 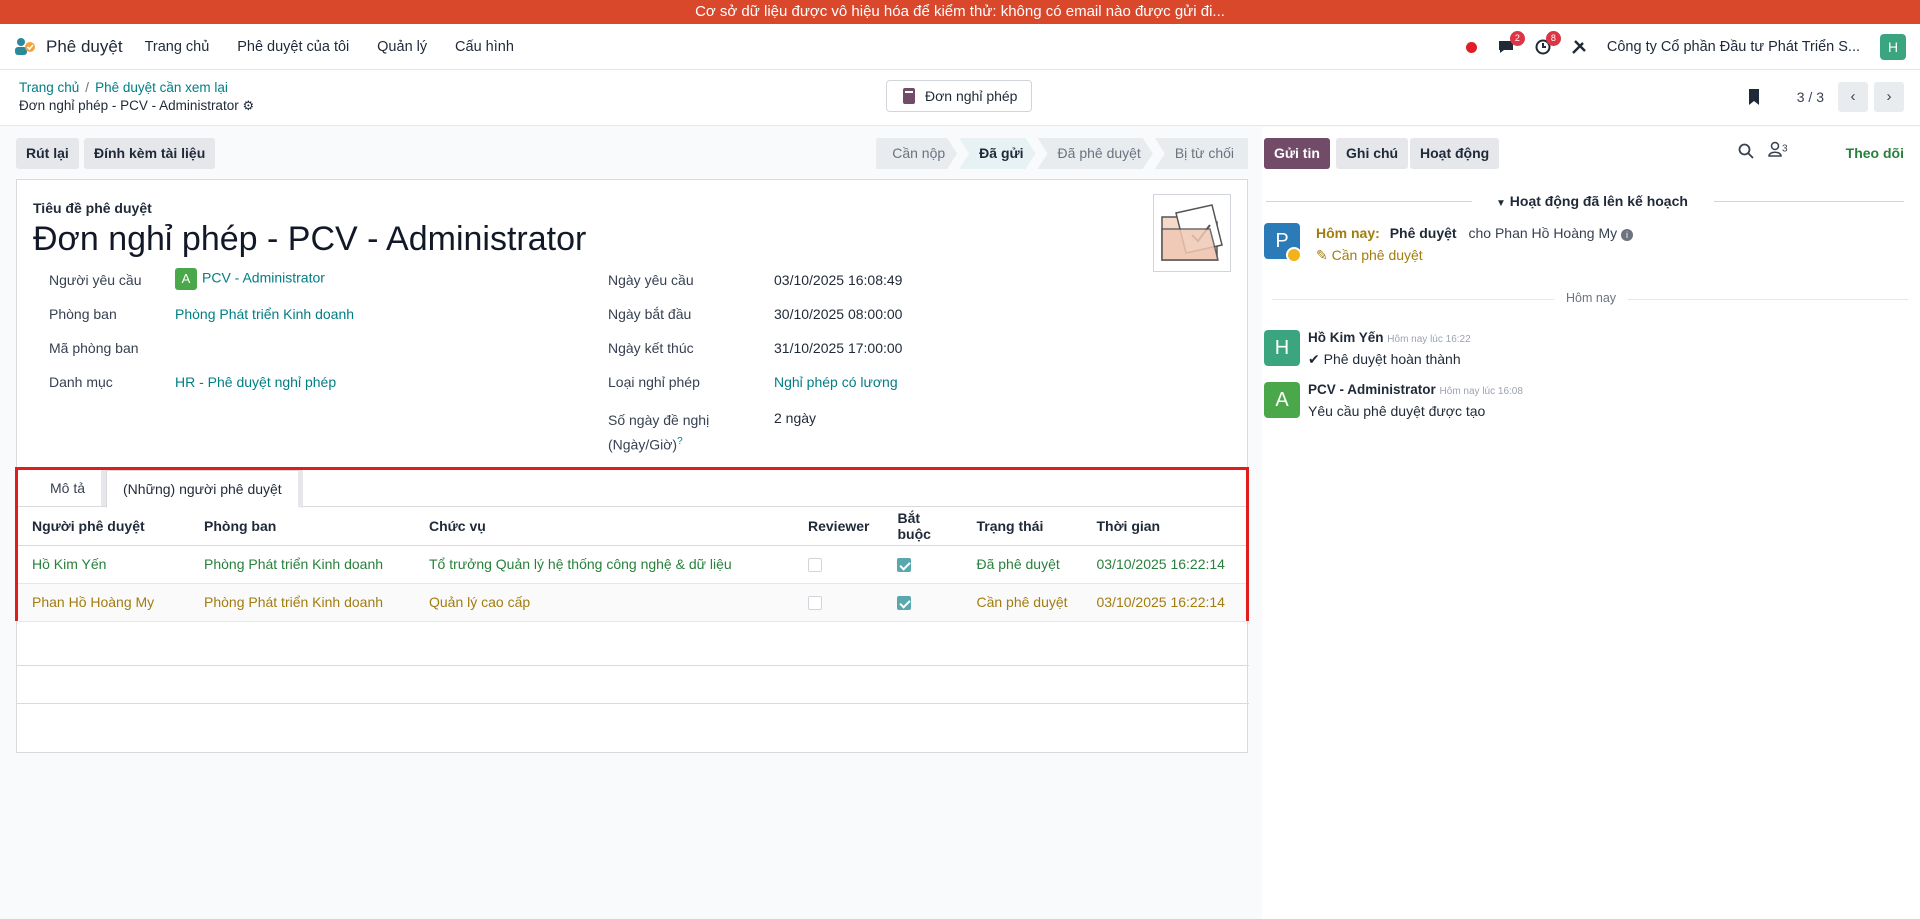 I want to click on activities-button: 8, so click(x=1548, y=43).